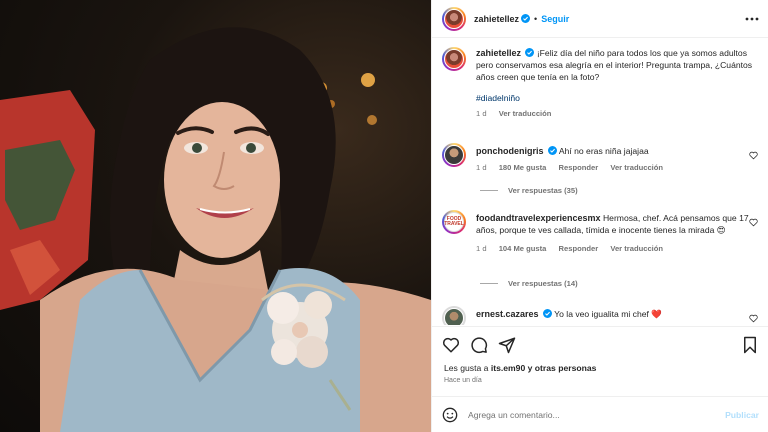  What do you see at coordinates (752, 19) in the screenshot?
I see `more-options-icon` at bounding box center [752, 19].